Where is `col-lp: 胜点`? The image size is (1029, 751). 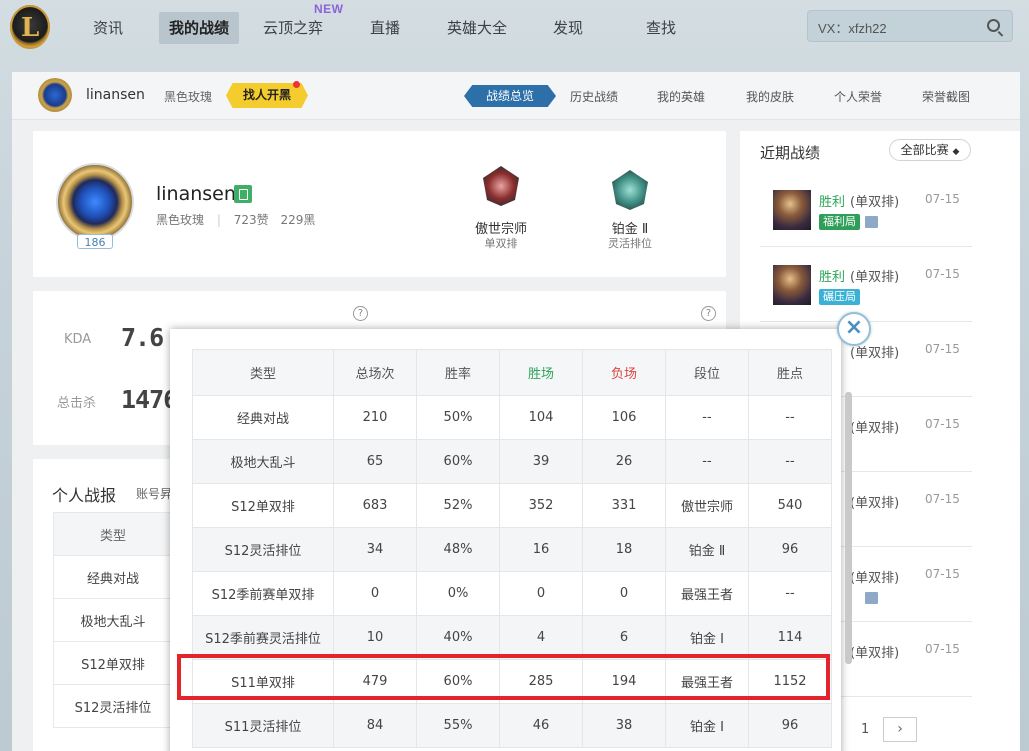 col-lp: 胜点 is located at coordinates (790, 372).